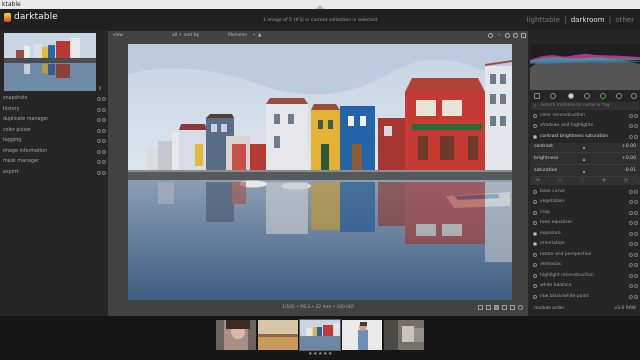 The height and width of the screenshot is (360, 640). I want to click on guides-icon, so click(512, 307).